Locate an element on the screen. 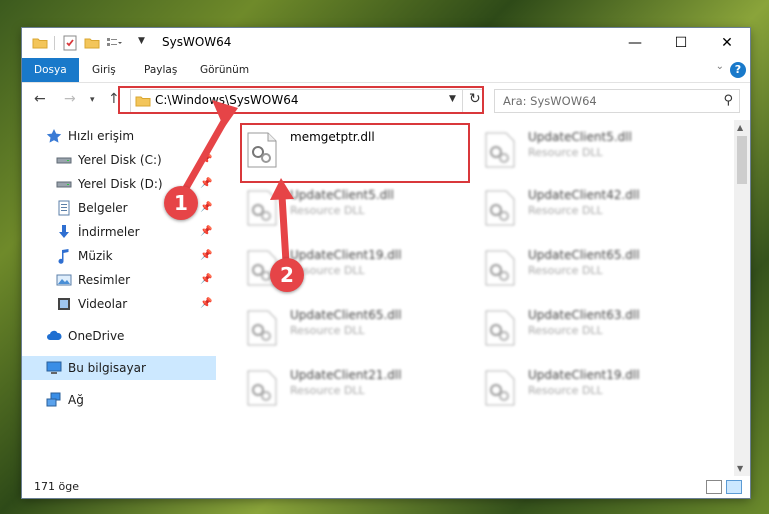 The height and width of the screenshot is (514, 769). sidebar-item-music: Müzik is located at coordinates (84, 256).